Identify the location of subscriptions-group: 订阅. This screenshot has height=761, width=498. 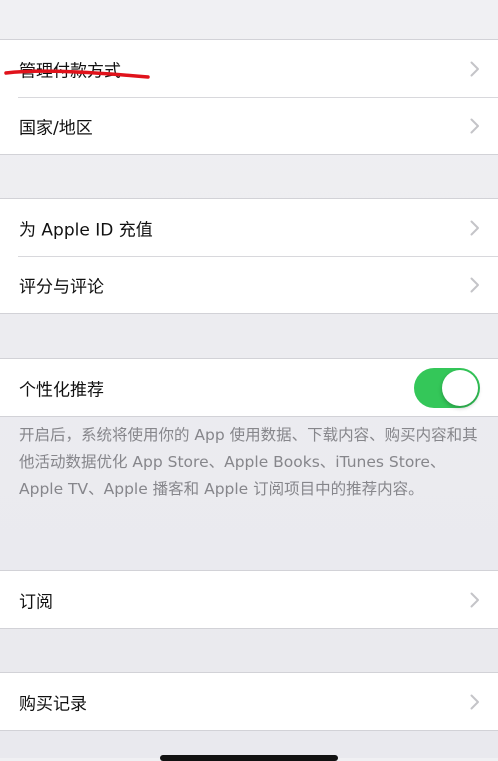
(249, 599).